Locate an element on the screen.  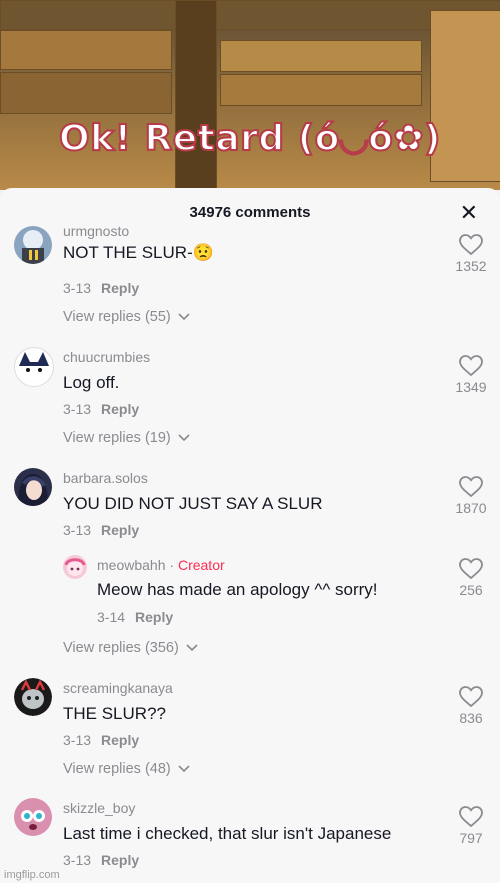
comment-username: screamingkanaya is located at coordinates (118, 688).